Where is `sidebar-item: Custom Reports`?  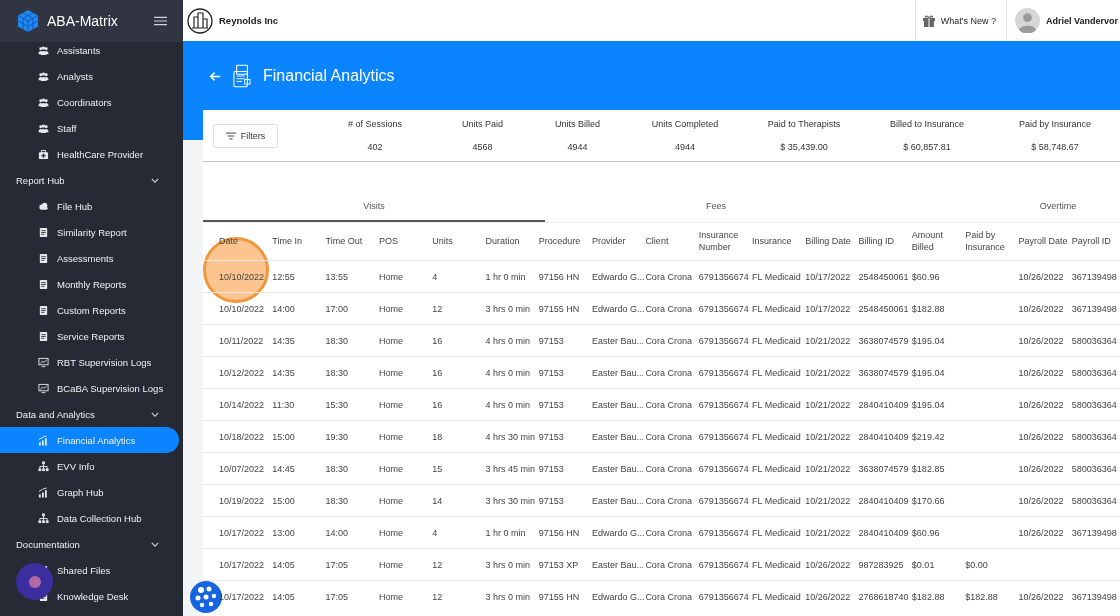 sidebar-item: Custom Reports is located at coordinates (89, 310).